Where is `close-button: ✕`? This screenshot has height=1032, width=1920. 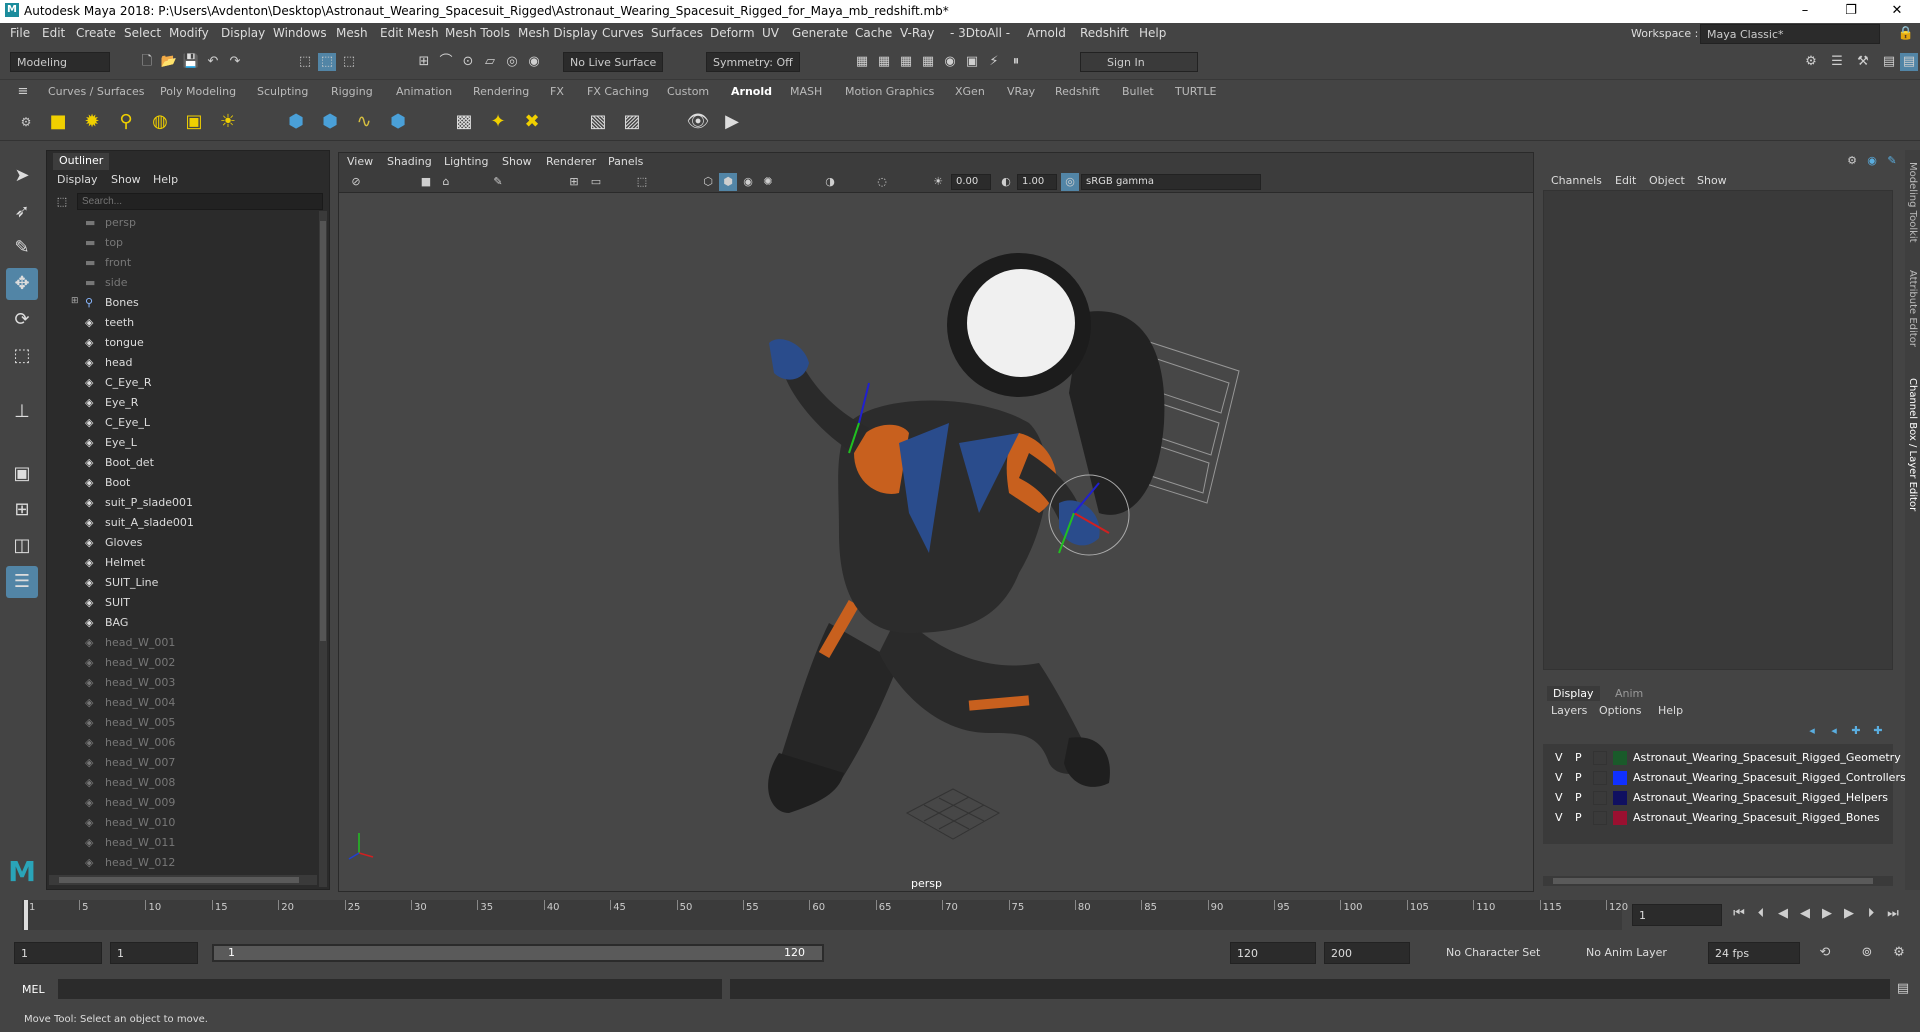
close-button: ✕ is located at coordinates (1897, 11).